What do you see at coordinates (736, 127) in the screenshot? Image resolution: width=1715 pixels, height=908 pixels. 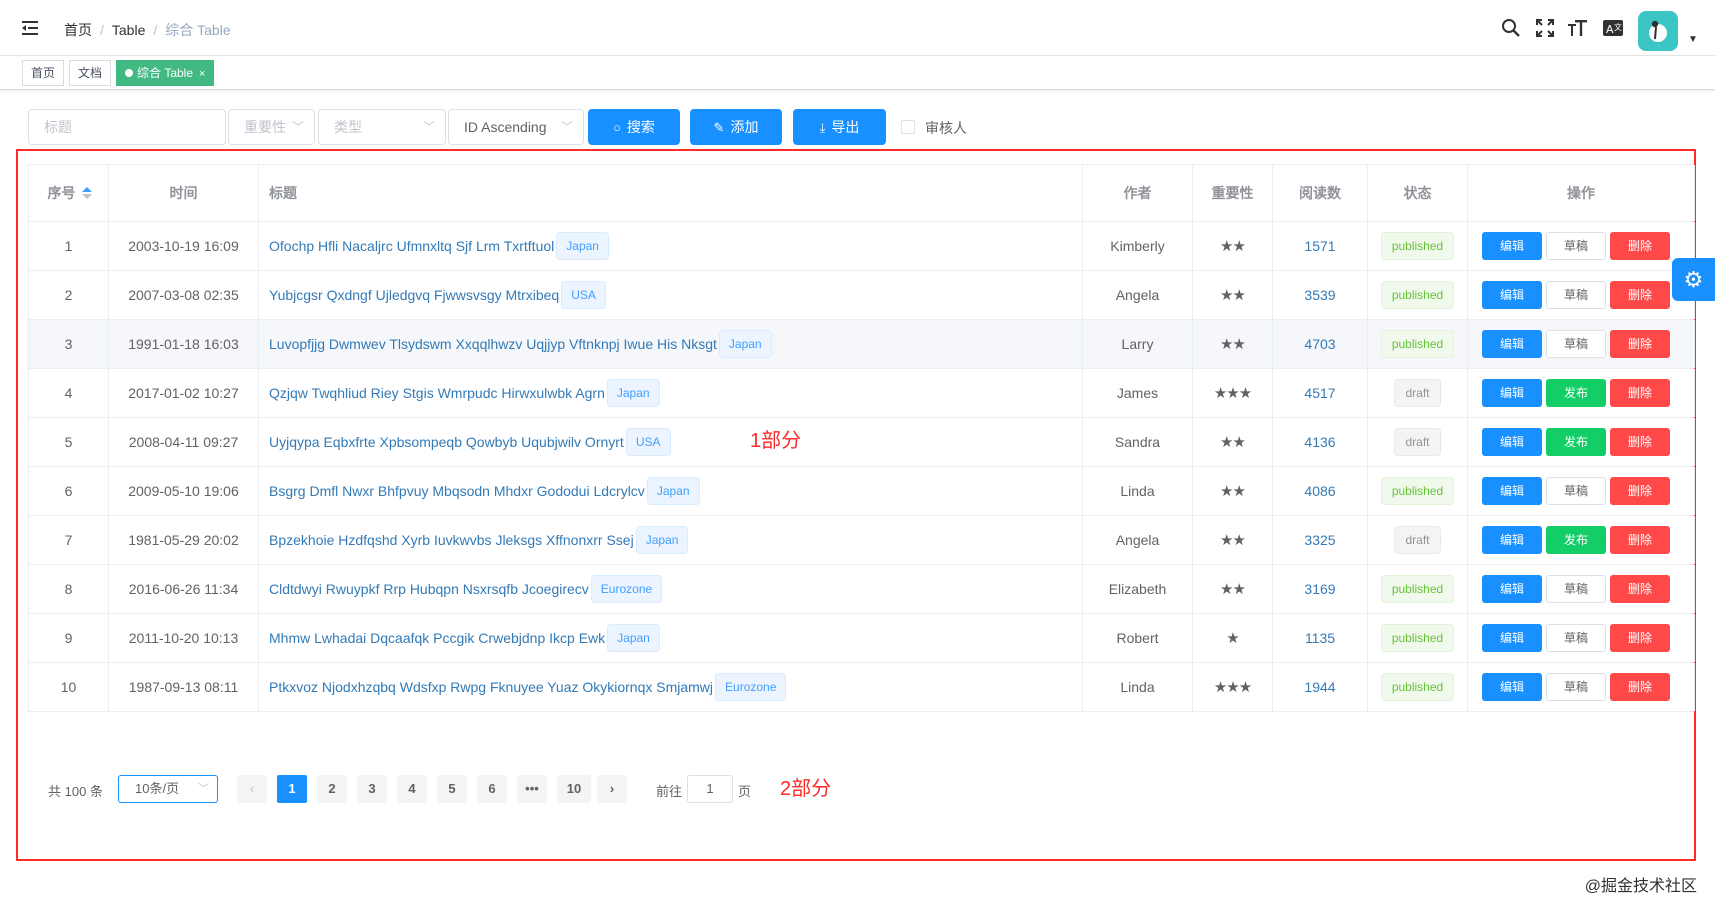 I see `add-button: ✎ 添加` at bounding box center [736, 127].